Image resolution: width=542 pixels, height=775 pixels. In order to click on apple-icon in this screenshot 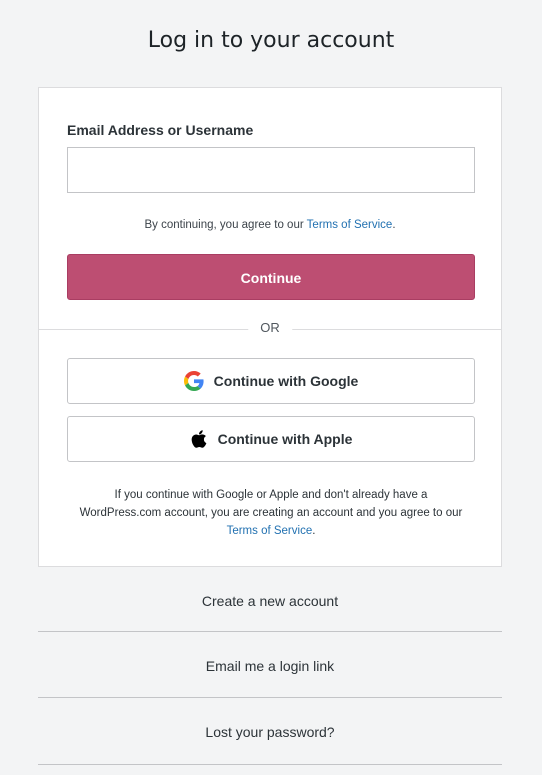, I will do `click(199, 439)`.